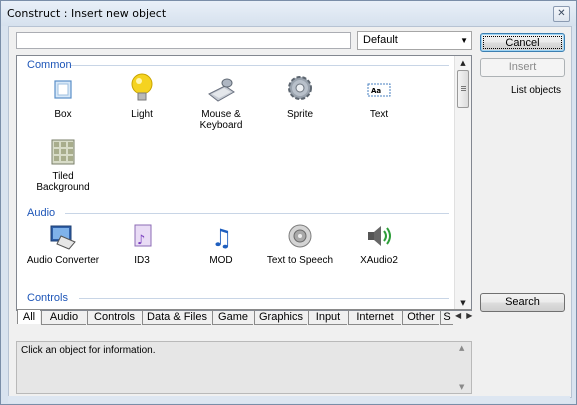 The image size is (577, 405). I want to click on object-label: Tiled Background, so click(63, 182).